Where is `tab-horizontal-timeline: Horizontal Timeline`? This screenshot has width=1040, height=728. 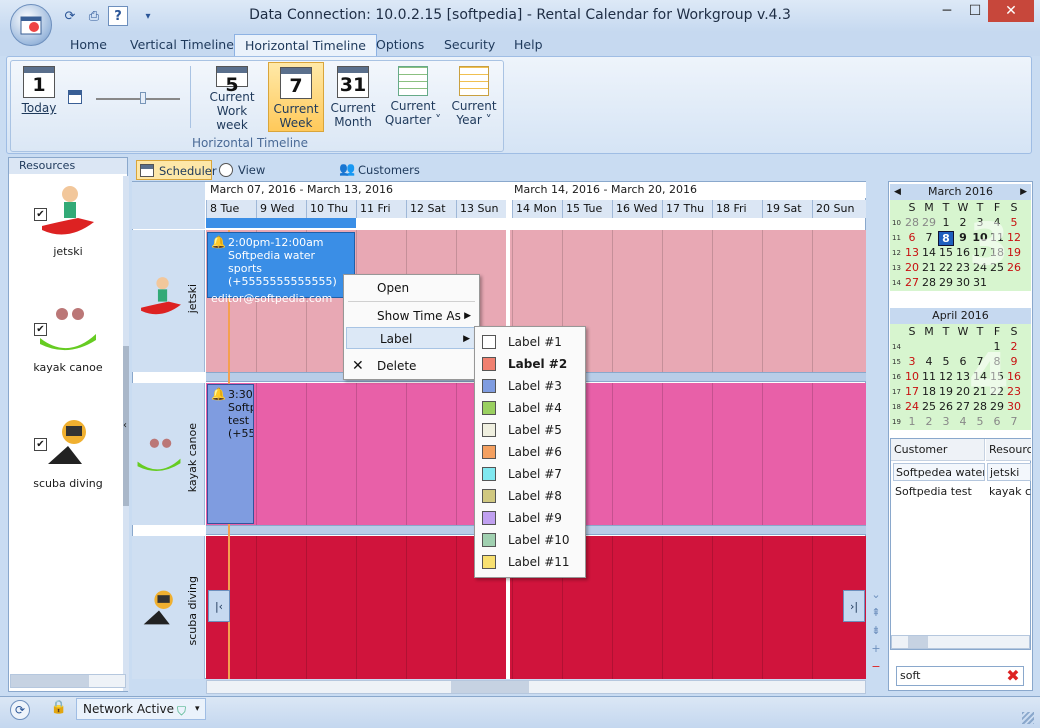
tab-horizontal-timeline: Horizontal Timeline is located at coordinates (305, 45).